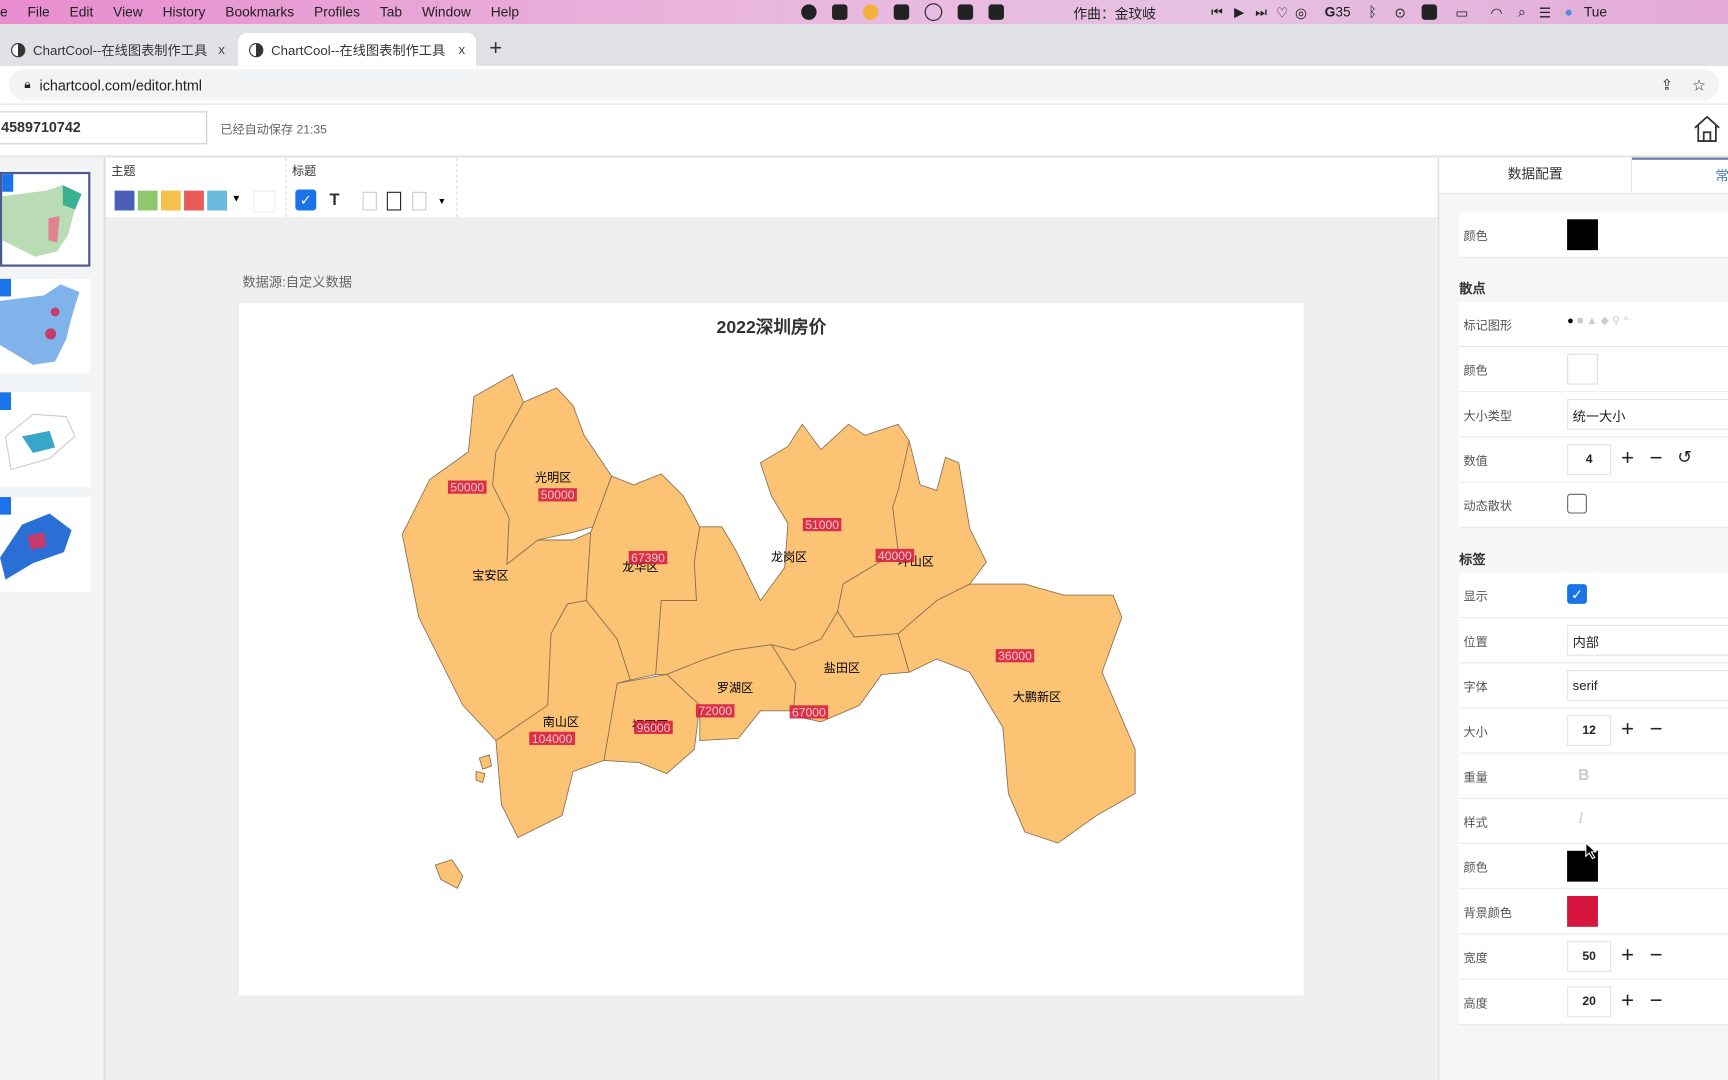  I want to click on position-select: 内部, so click(1647, 640).